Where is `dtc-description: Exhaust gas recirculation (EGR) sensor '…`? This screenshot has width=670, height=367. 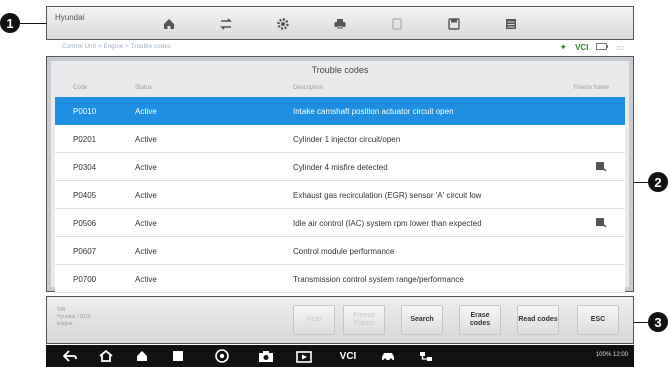
dtc-description: Exhaust gas recirculation (EGR) sensor '… is located at coordinates (387, 195).